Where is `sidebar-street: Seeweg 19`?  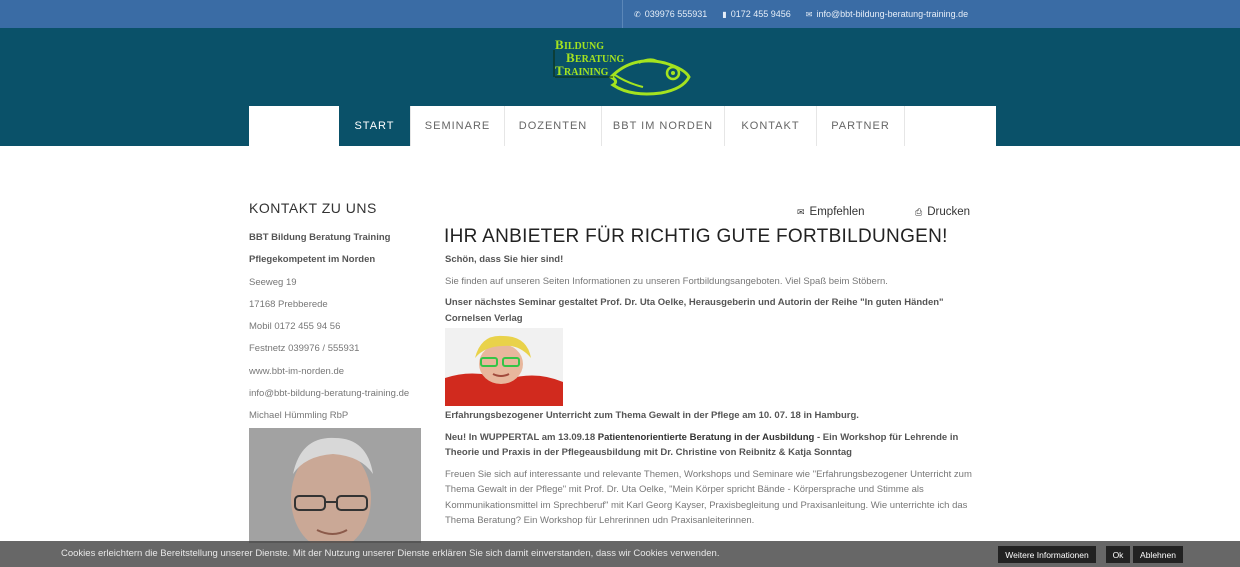
sidebar-street: Seeweg 19 is located at coordinates (273, 282).